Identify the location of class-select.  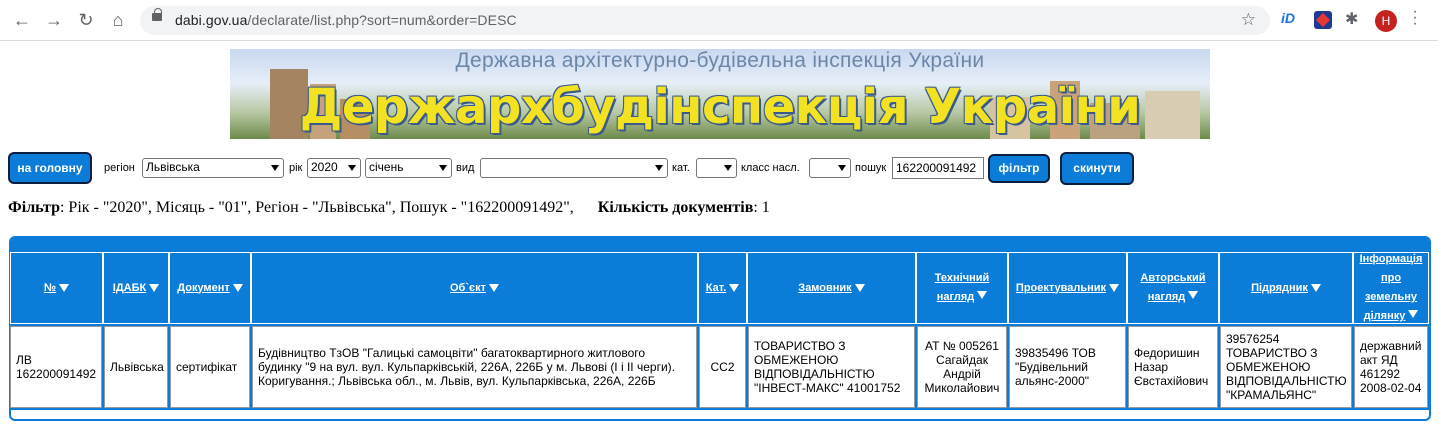
(830, 168).